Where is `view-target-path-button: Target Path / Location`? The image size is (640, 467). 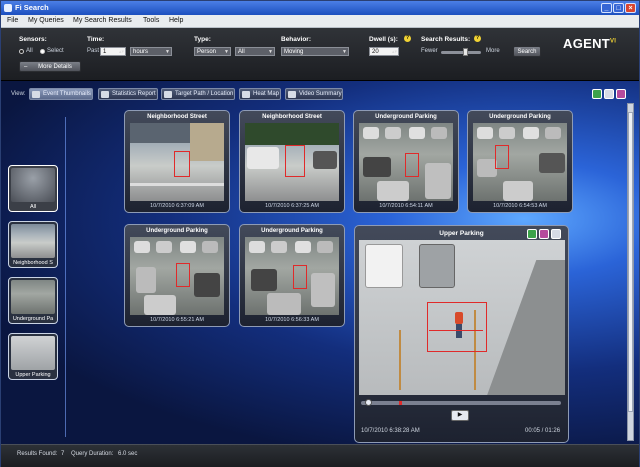 view-target-path-button: Target Path / Location is located at coordinates (198, 94).